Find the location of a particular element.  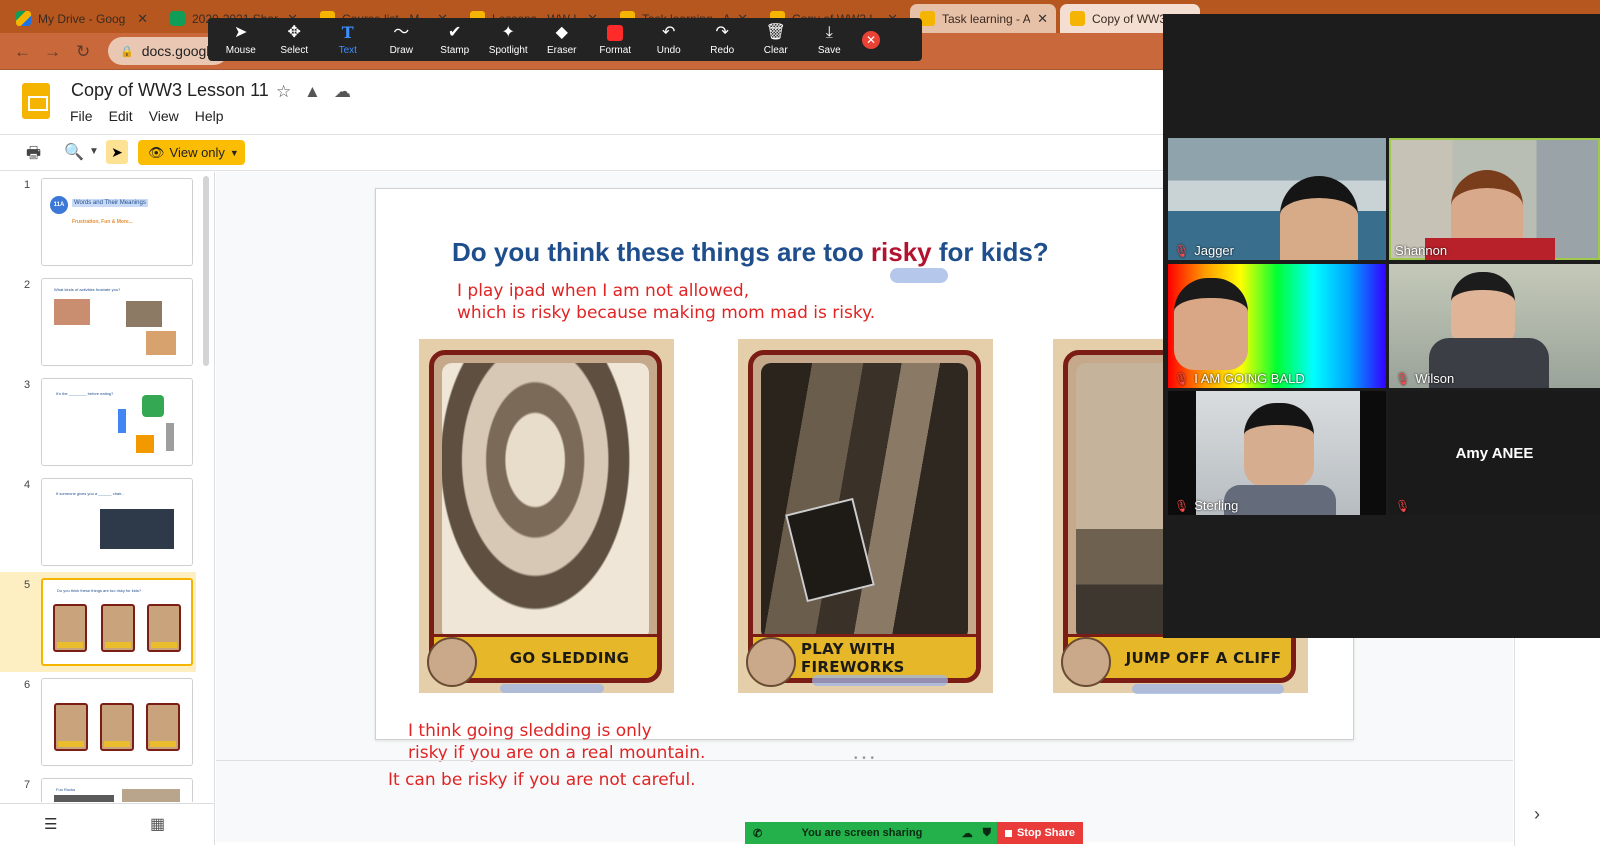

participant-name-tag: 🎙 I AM GOING BALD is located at coordinates (1239, 378).